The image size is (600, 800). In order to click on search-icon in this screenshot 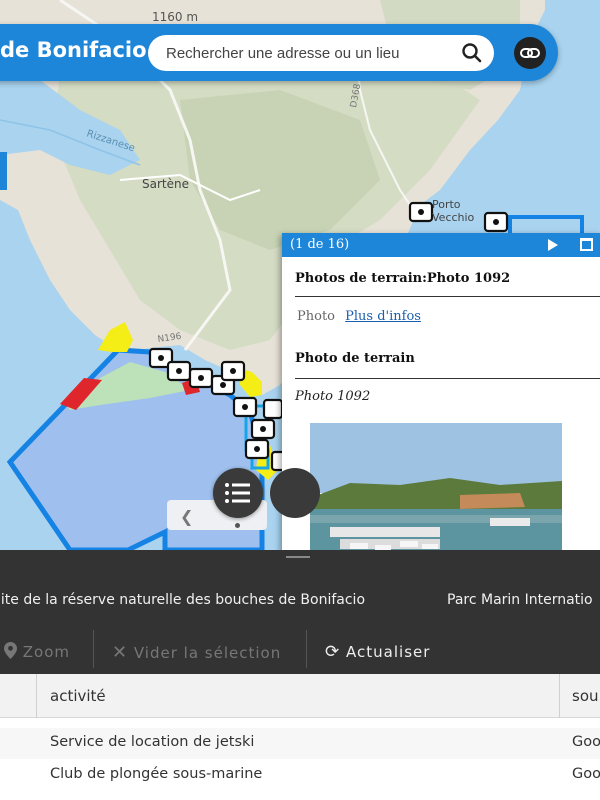, I will do `click(472, 53)`.